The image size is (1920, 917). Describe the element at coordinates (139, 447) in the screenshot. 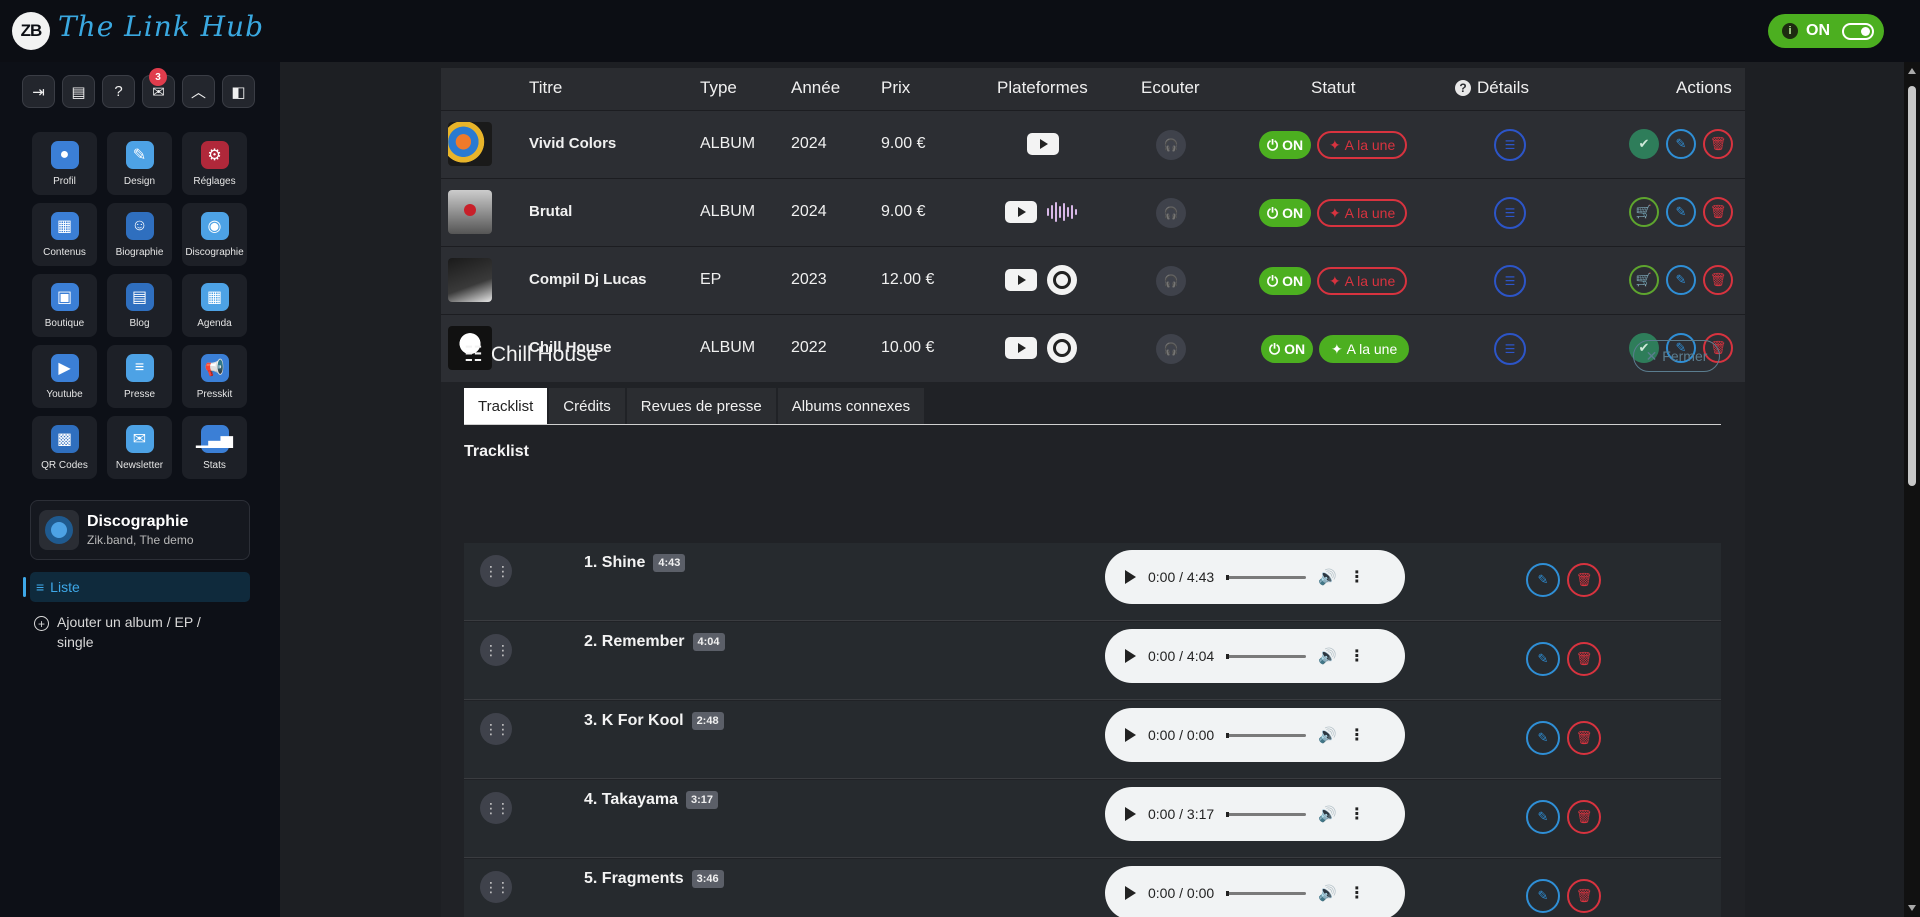

I see `menu-newsletter: ✉ Newsletter` at that location.